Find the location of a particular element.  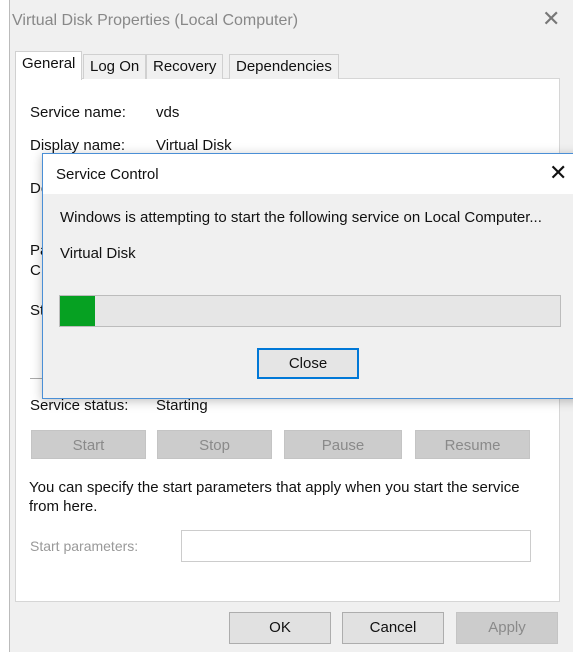

cancel-button: Cancel is located at coordinates (393, 628).